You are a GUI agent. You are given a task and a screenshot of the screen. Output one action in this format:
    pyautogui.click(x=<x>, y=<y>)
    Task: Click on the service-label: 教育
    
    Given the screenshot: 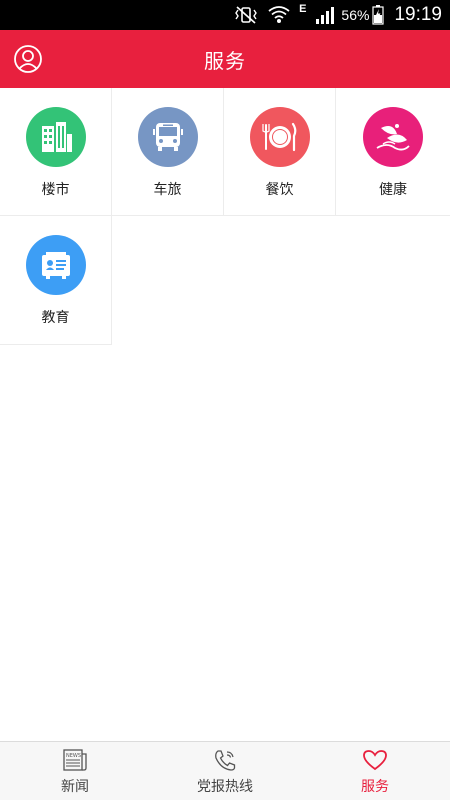 What is the action you would take?
    pyautogui.click(x=55, y=318)
    